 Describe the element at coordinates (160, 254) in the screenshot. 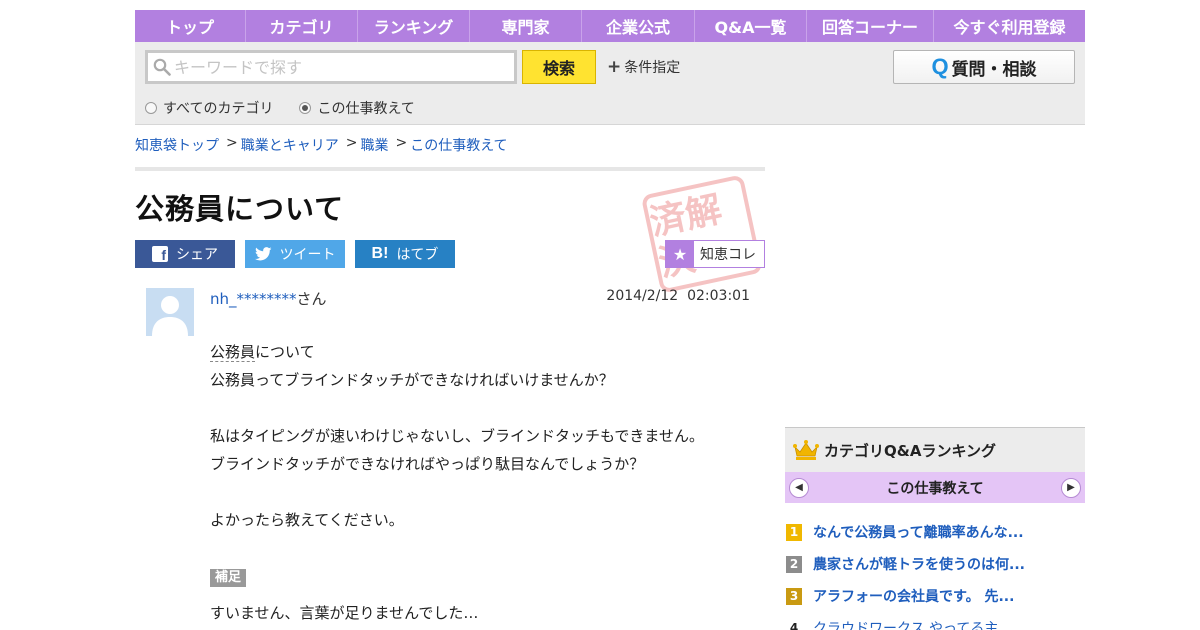

I see `facebook-icon: f` at that location.